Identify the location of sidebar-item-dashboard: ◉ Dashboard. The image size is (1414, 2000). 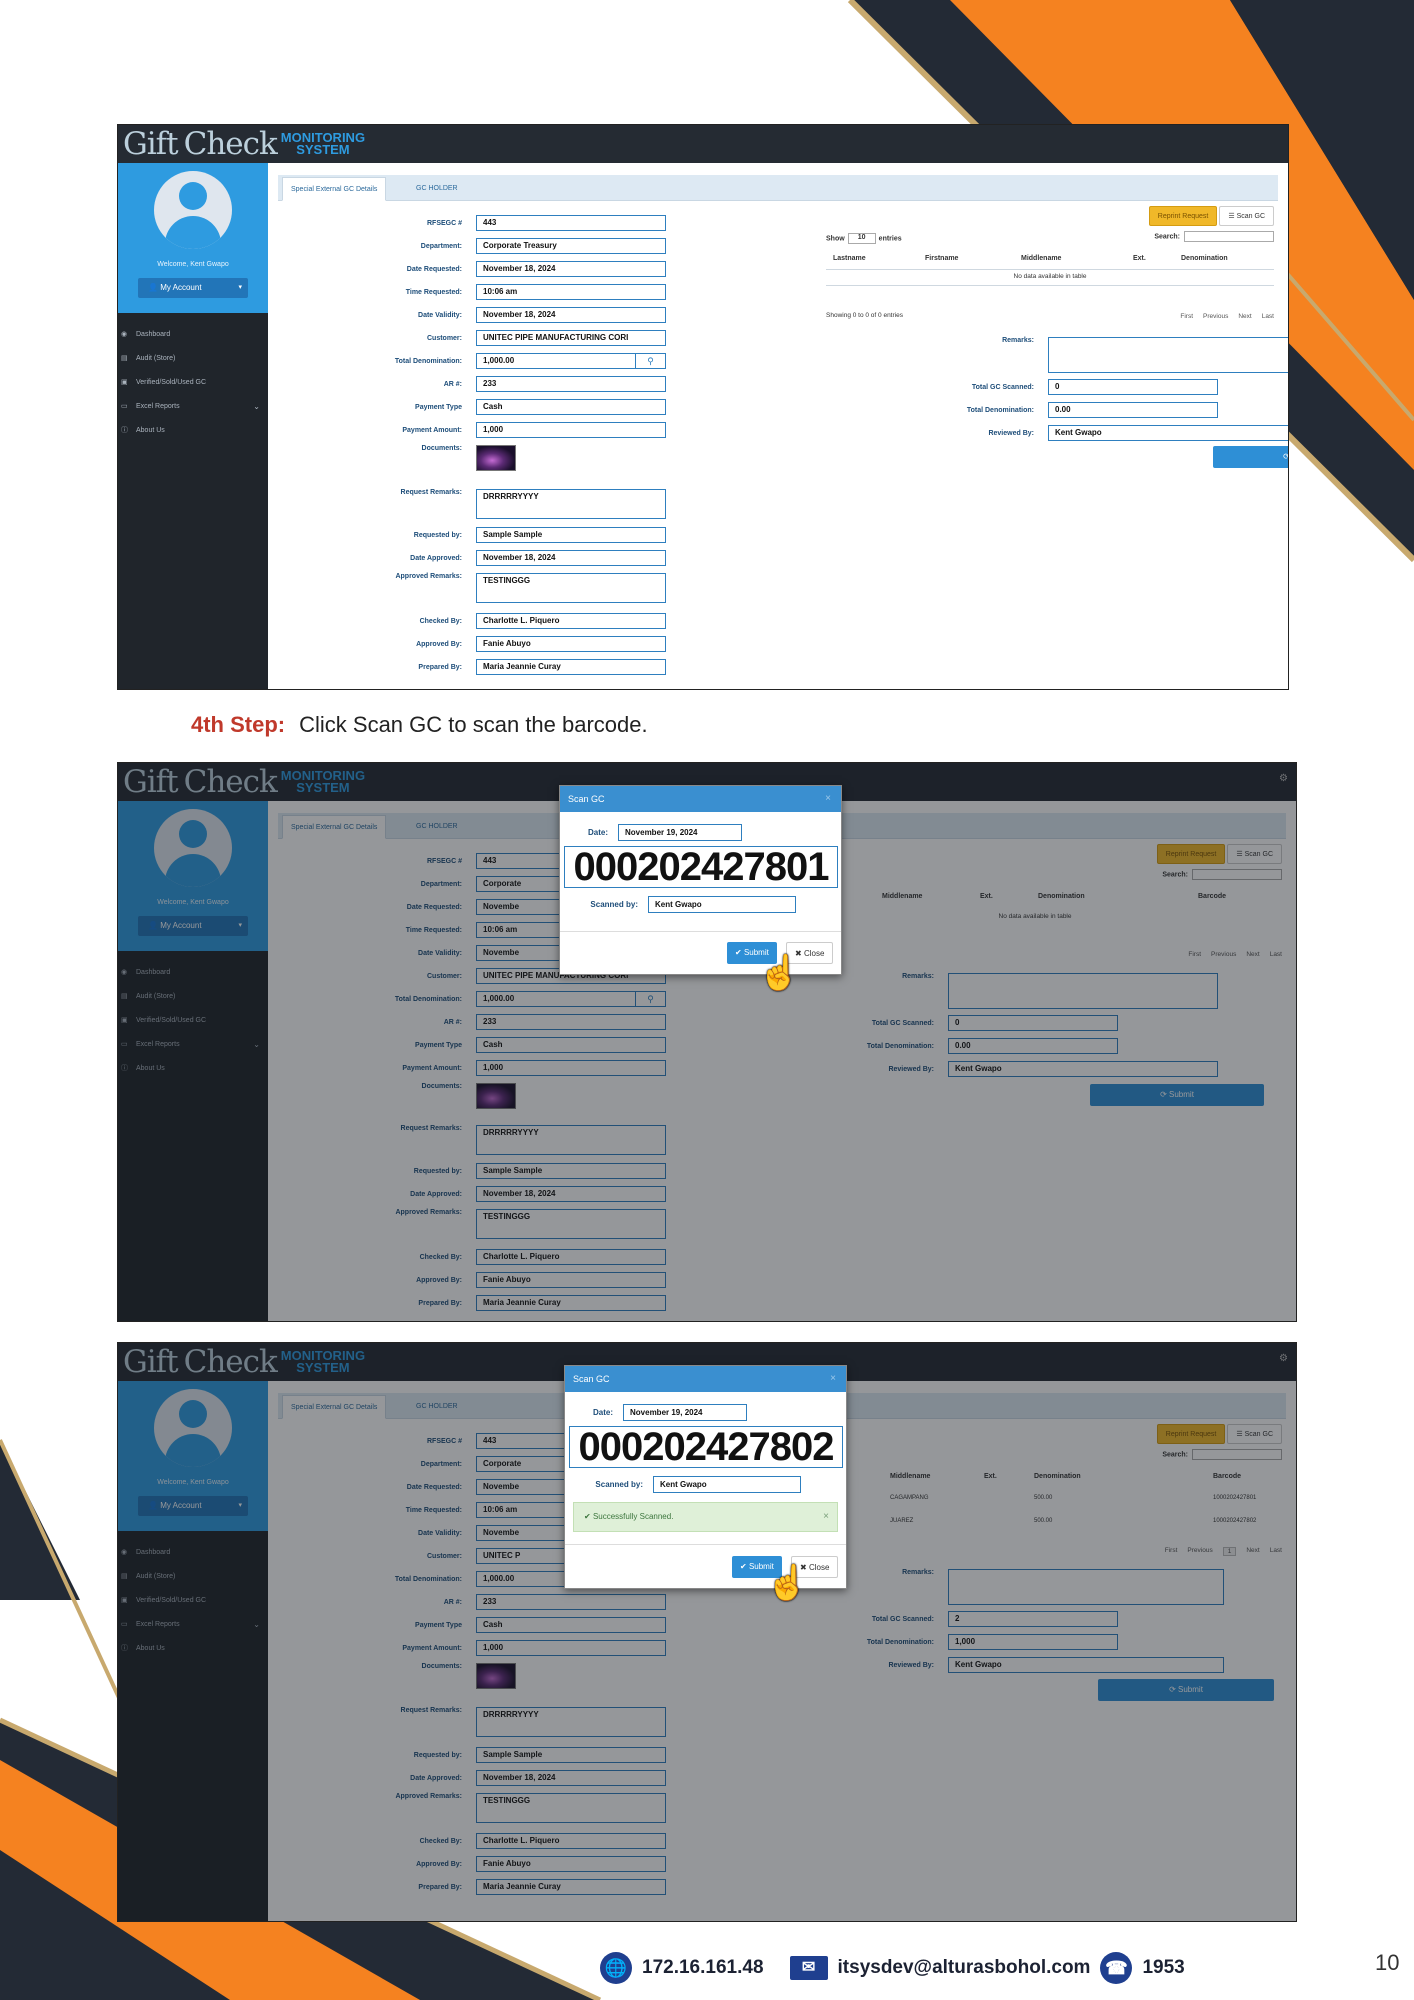
(193, 335).